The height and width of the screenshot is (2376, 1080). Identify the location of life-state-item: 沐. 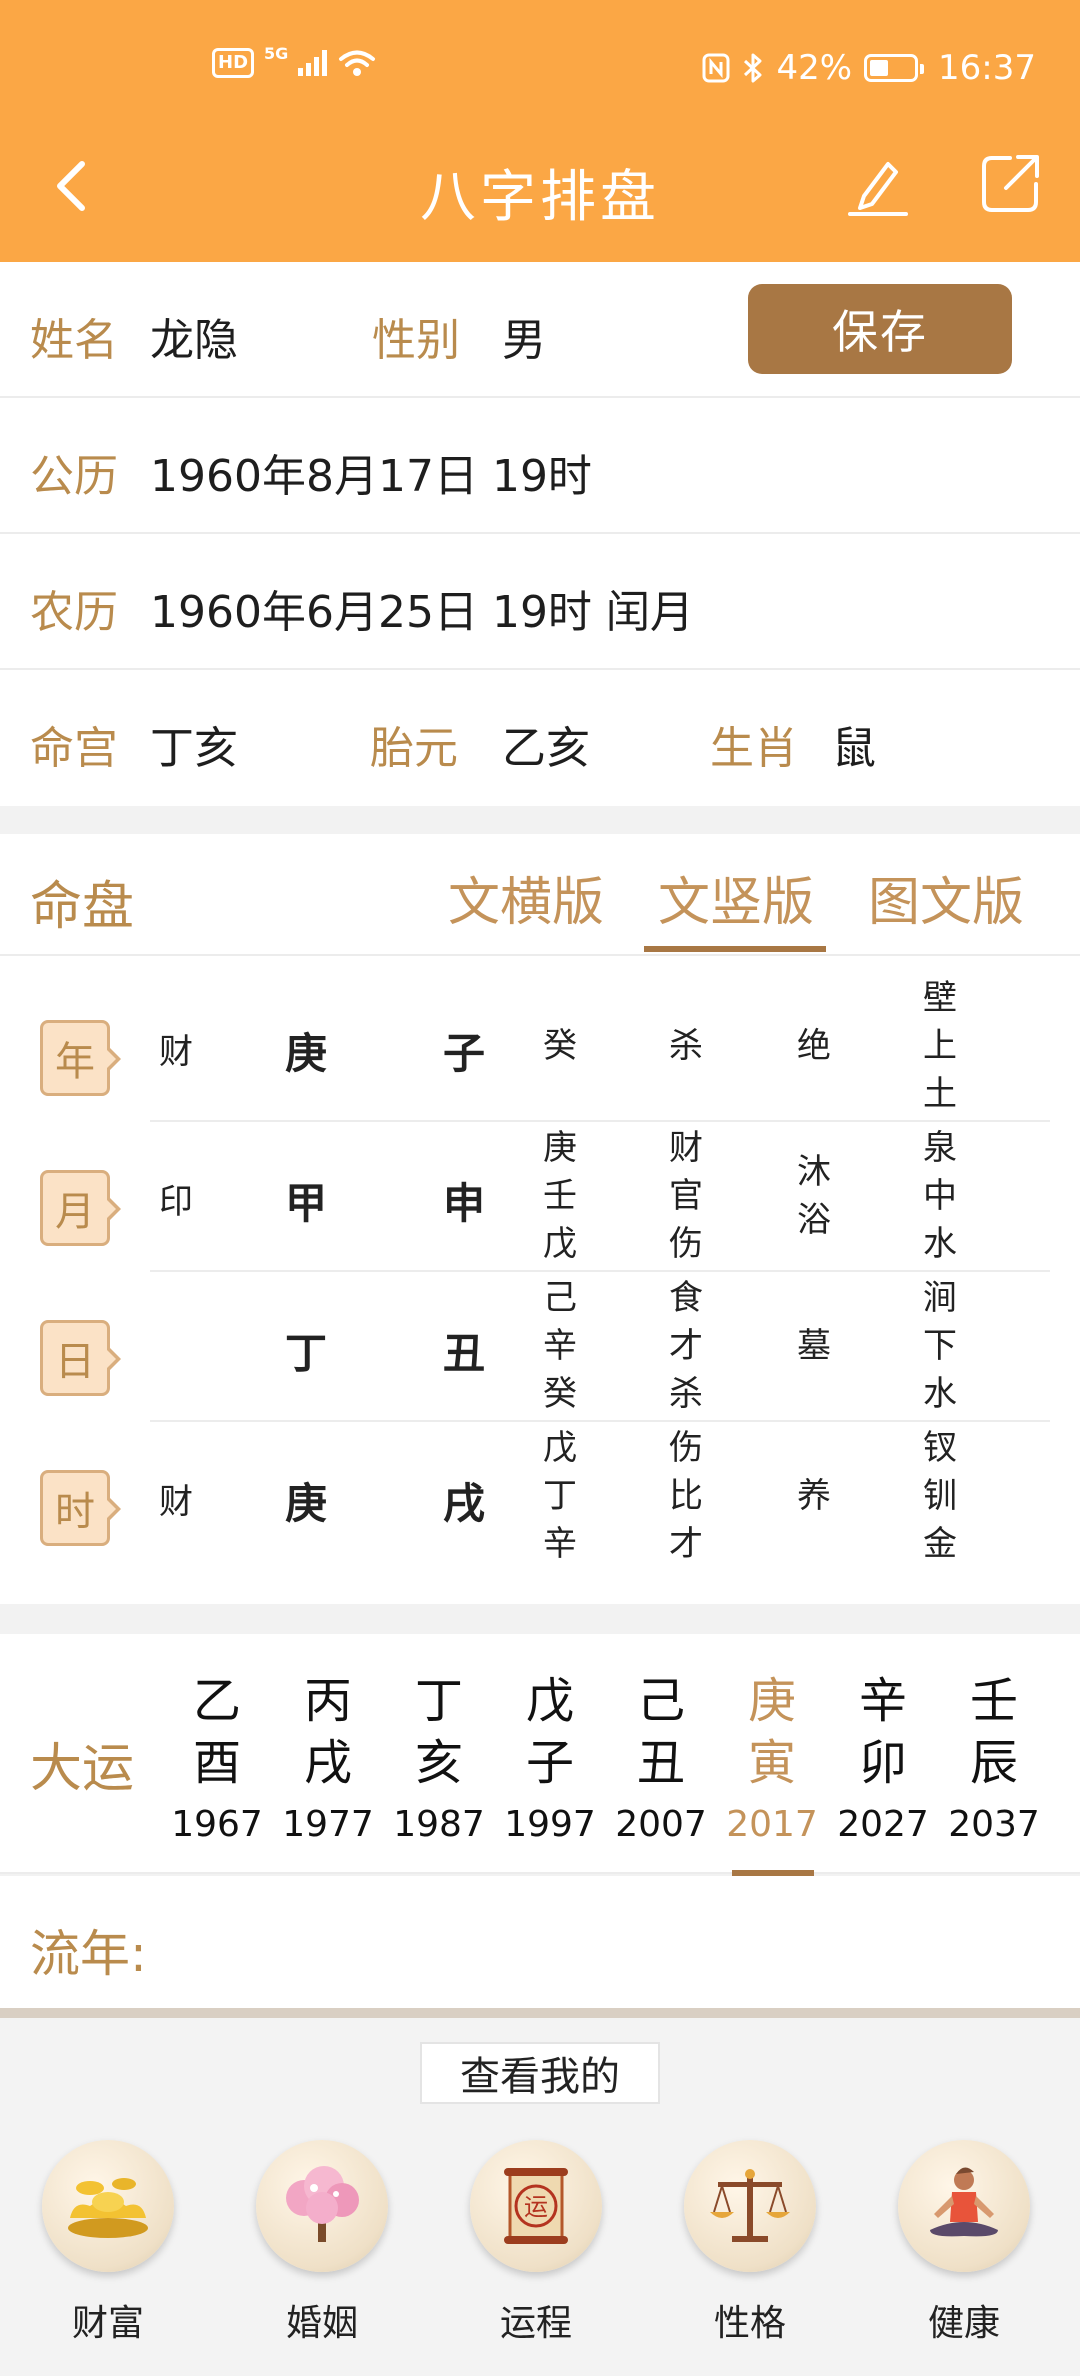
(814, 1172).